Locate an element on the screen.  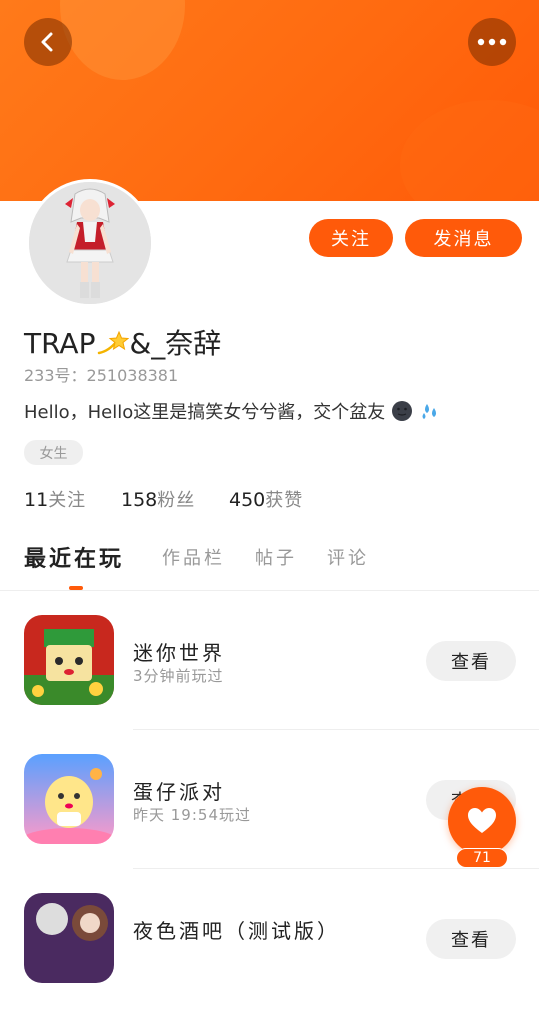
eggy-party-game-icon is located at coordinates (69, 799).